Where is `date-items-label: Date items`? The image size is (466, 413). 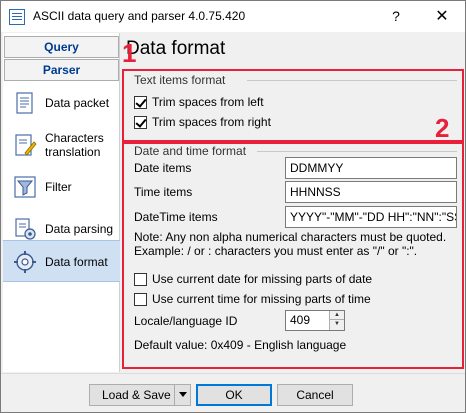 date-items-label: Date items is located at coordinates (163, 168).